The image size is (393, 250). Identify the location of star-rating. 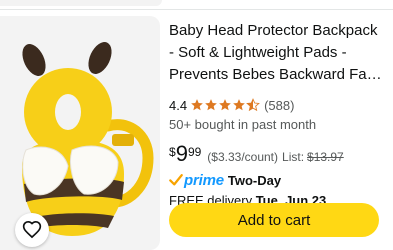
(225, 105).